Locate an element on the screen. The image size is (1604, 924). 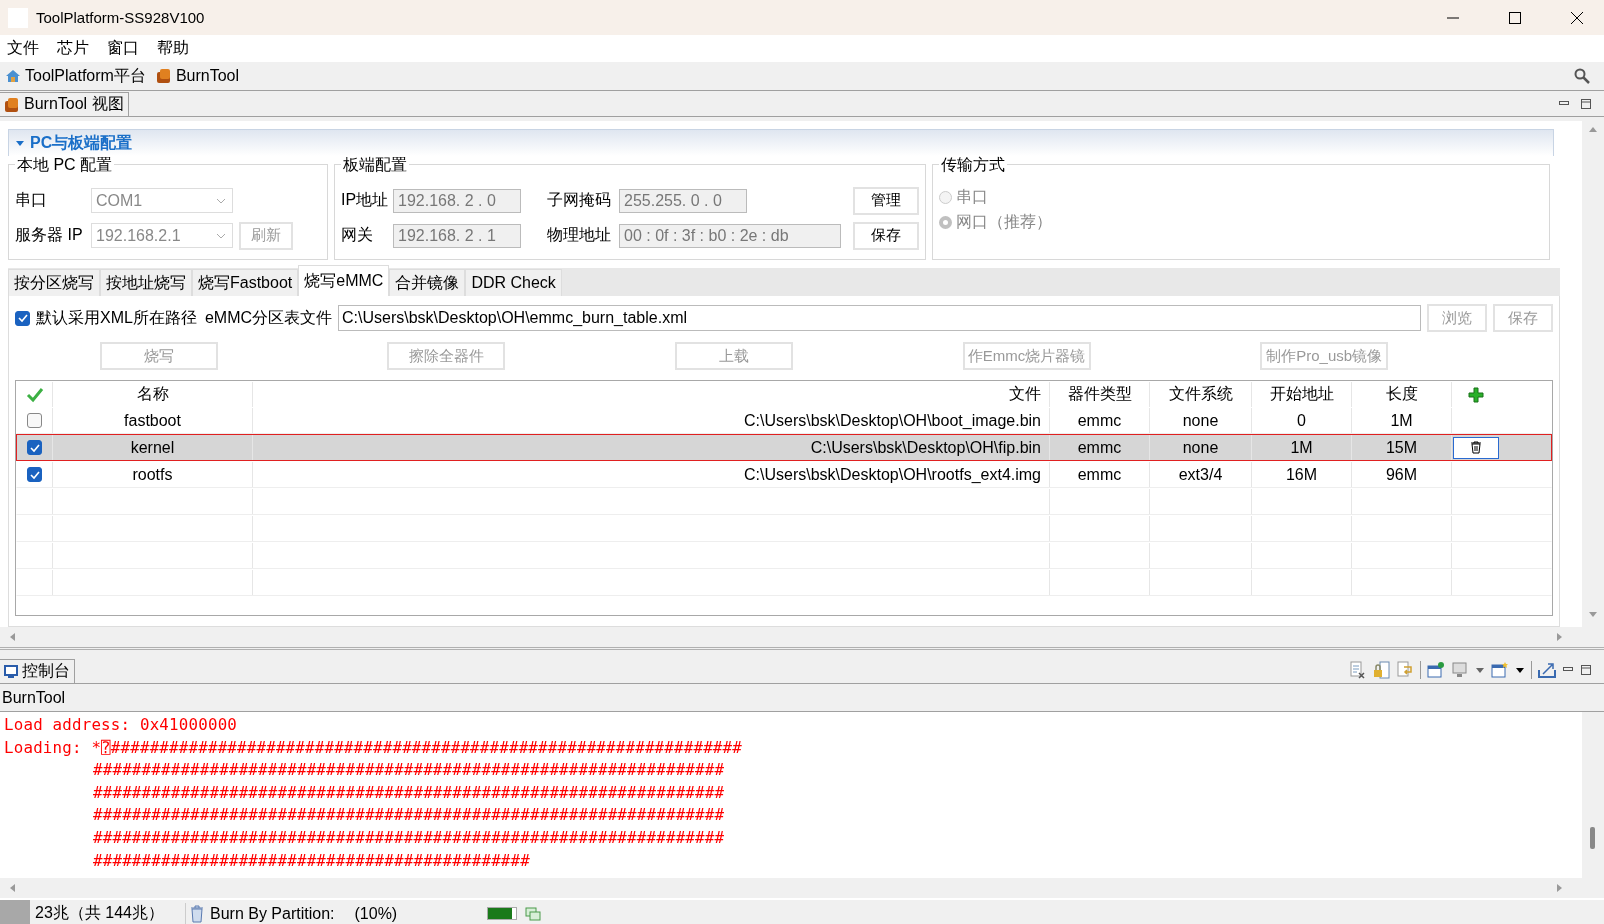
dropdown-arrow-icon is located at coordinates (1520, 670).